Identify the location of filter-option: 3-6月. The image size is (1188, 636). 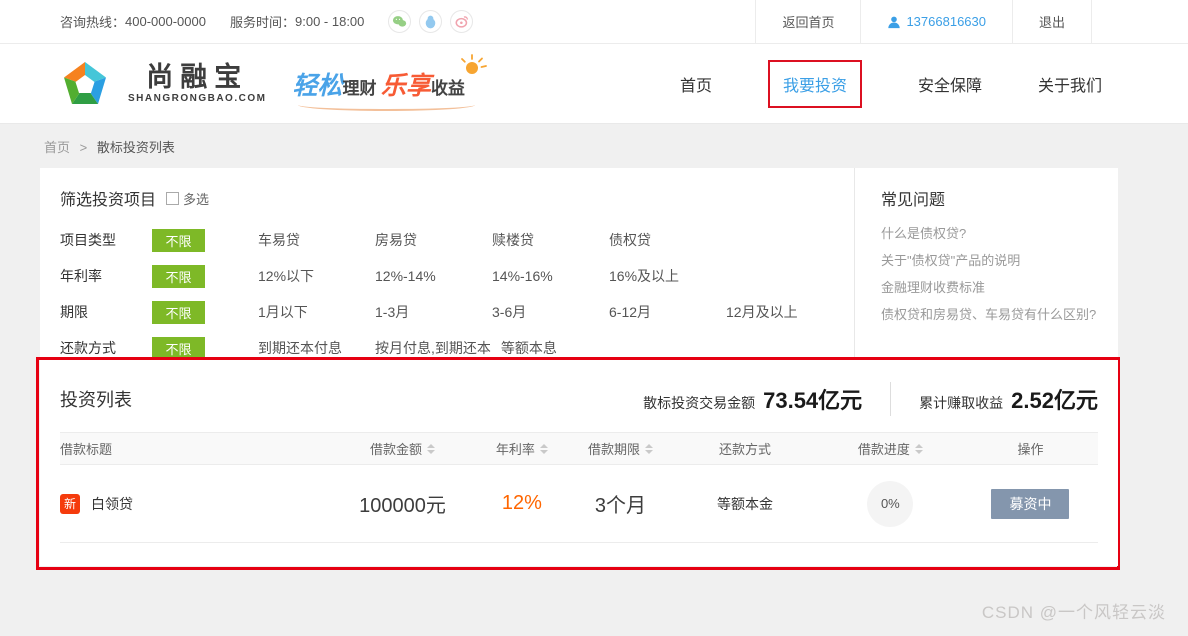
(550, 312).